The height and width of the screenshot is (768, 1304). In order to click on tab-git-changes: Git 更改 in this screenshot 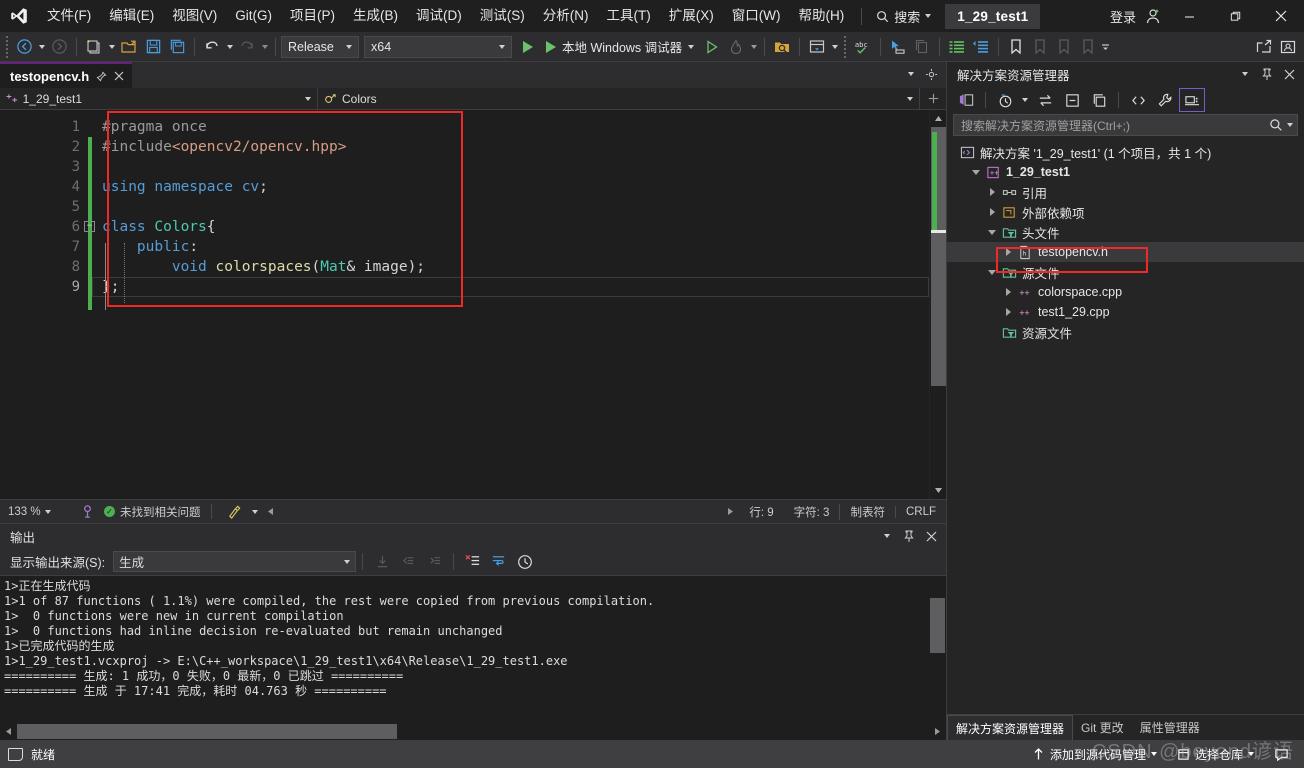, I will do `click(1102, 727)`.